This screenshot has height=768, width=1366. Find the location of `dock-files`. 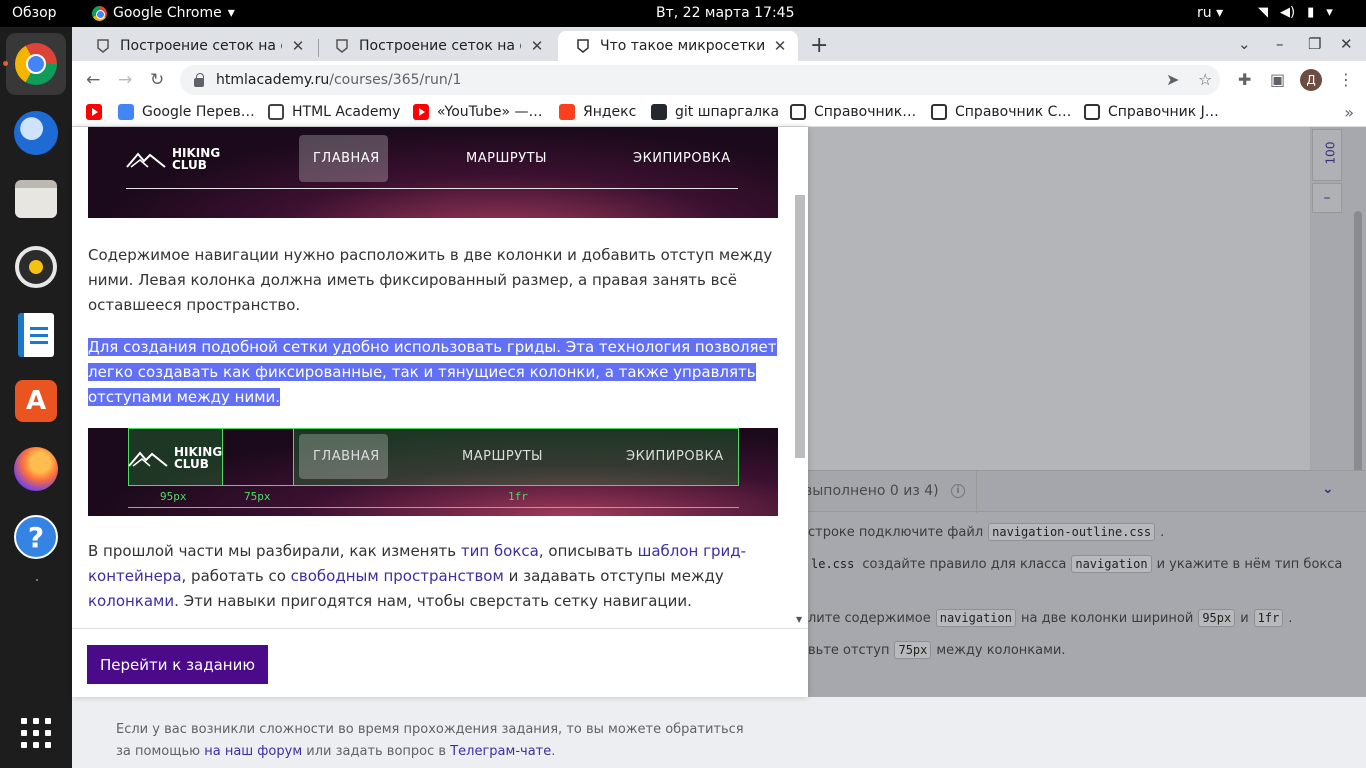

dock-files is located at coordinates (36, 199).